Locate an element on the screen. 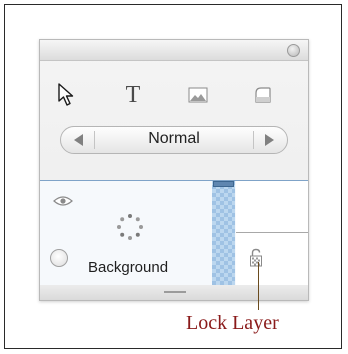  panel-titlebar is located at coordinates (174, 50).